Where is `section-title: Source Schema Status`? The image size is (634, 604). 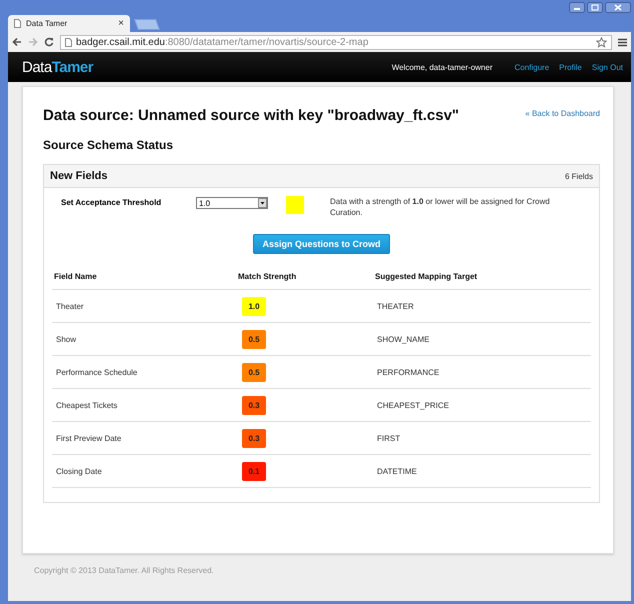 section-title: Source Schema Status is located at coordinates (108, 145).